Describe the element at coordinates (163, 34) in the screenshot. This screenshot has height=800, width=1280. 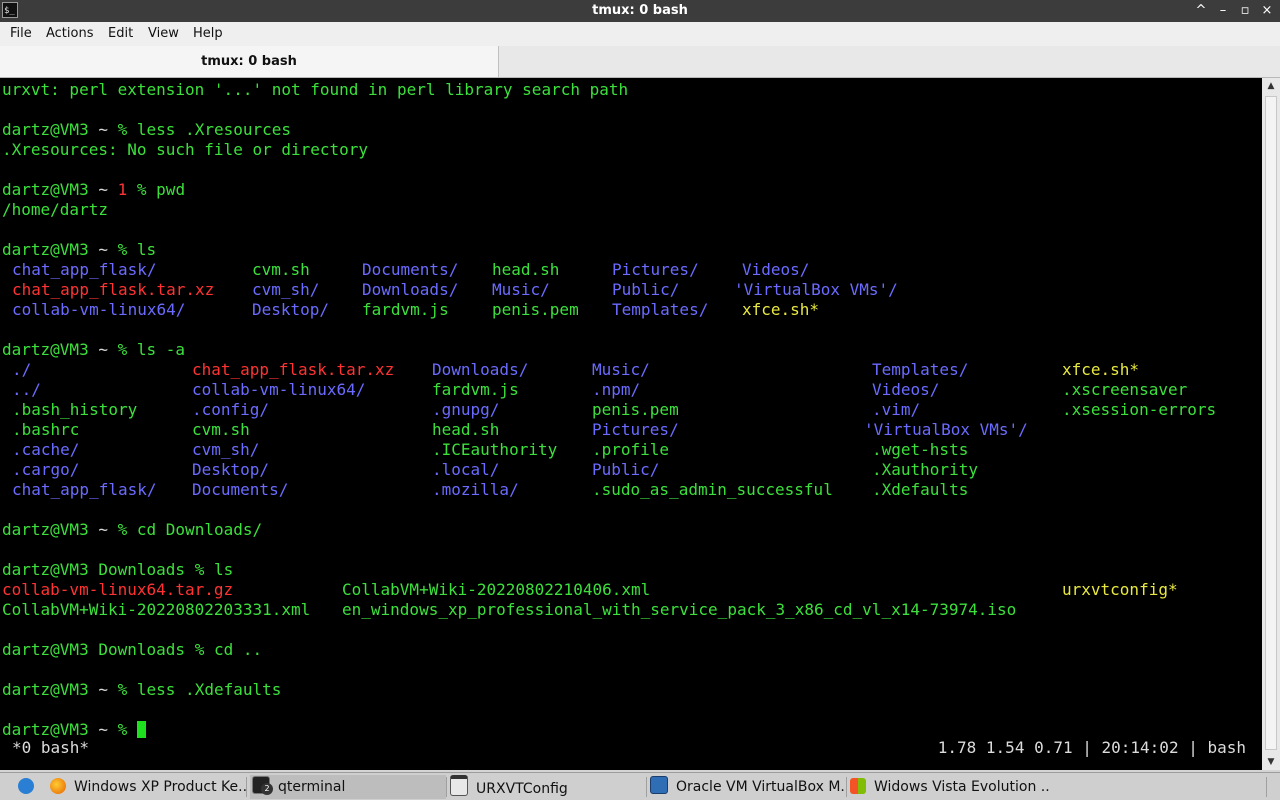
I see `menu-view: View` at that location.